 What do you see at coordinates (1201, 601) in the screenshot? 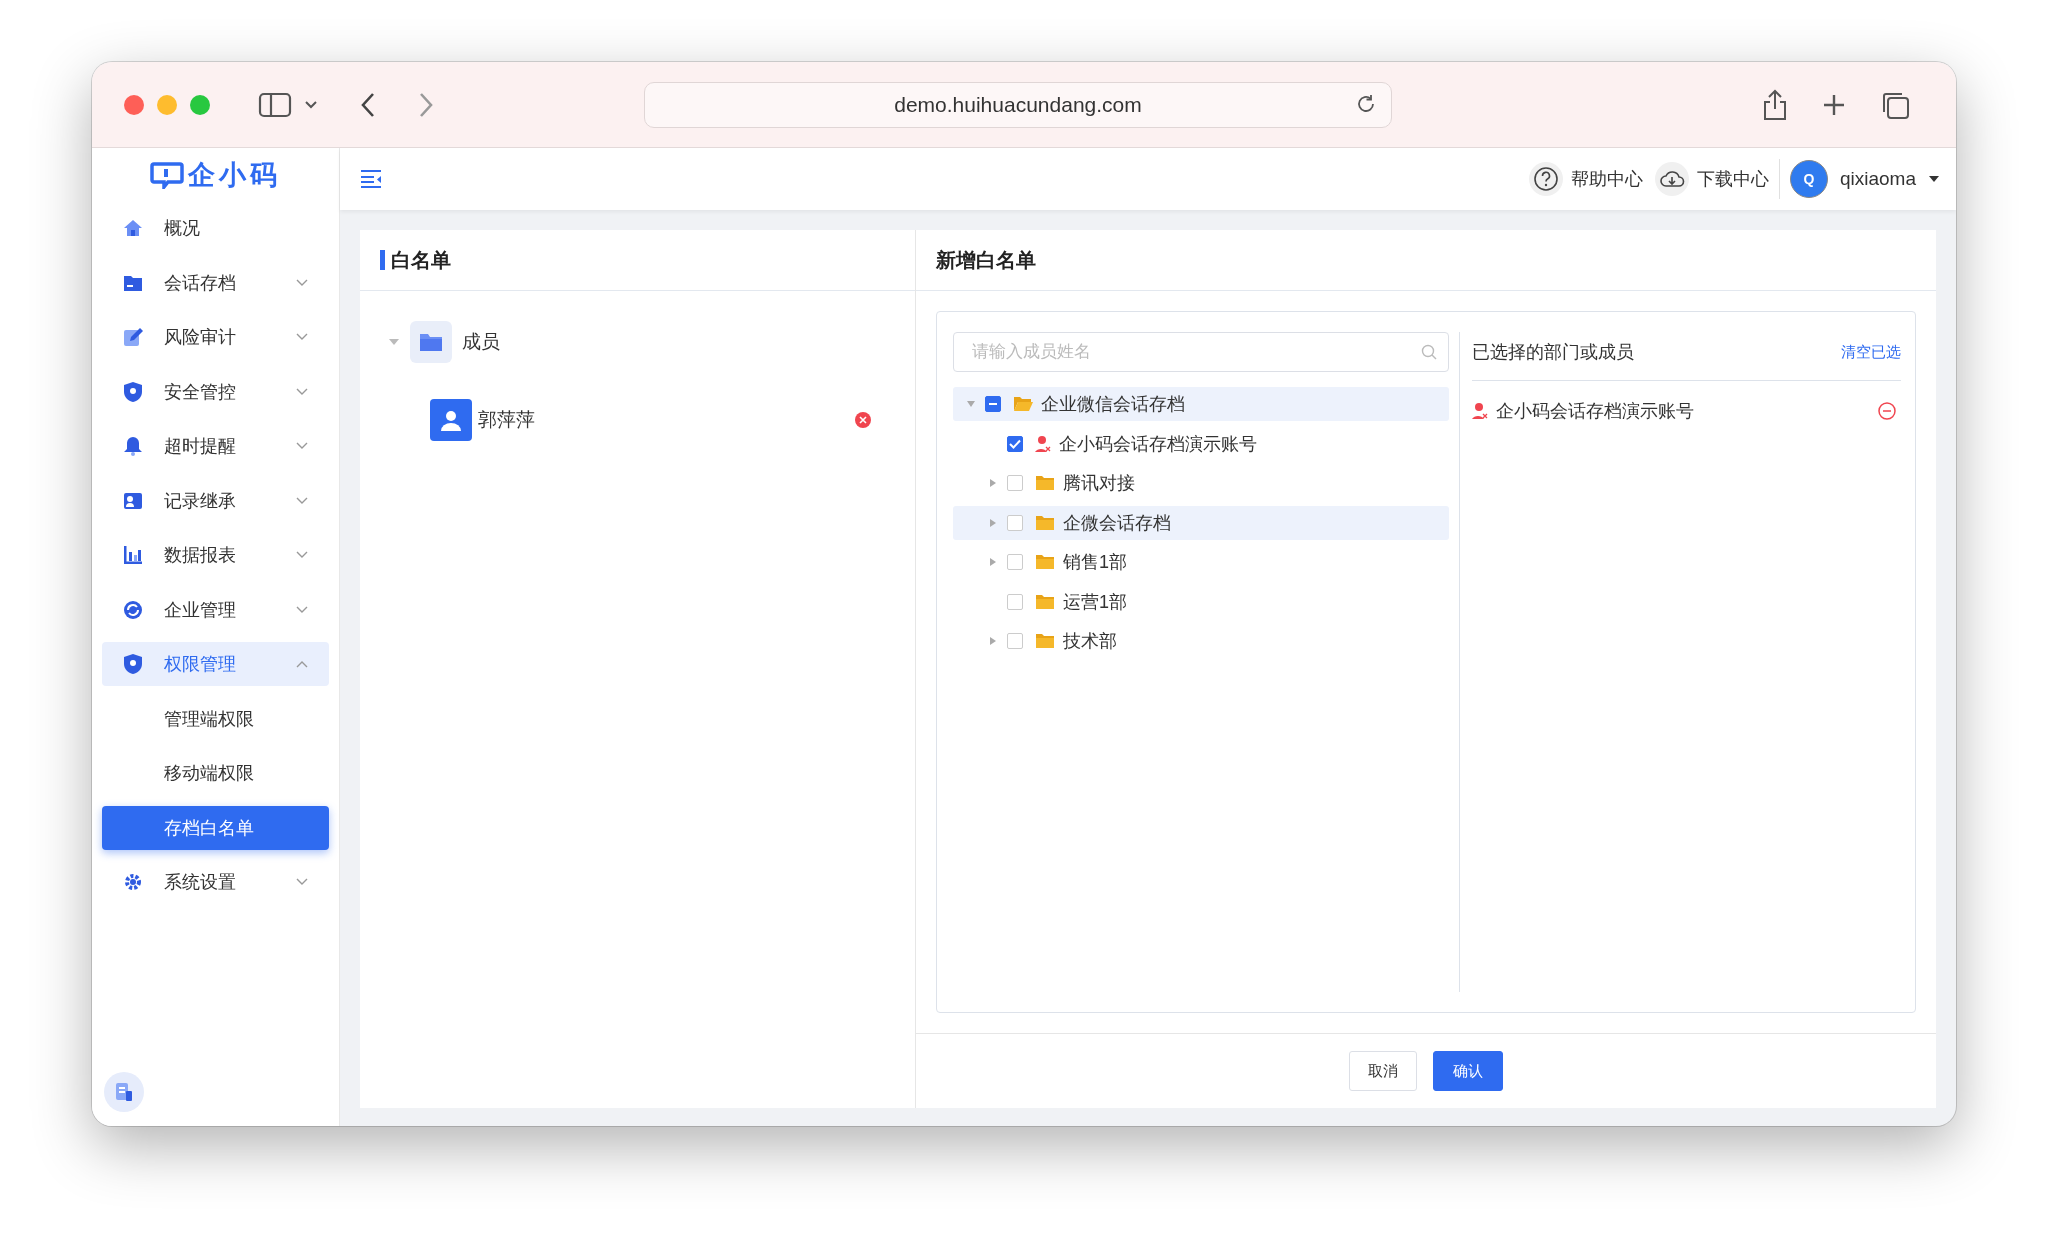
I see `tree-row: 运营1部` at bounding box center [1201, 601].